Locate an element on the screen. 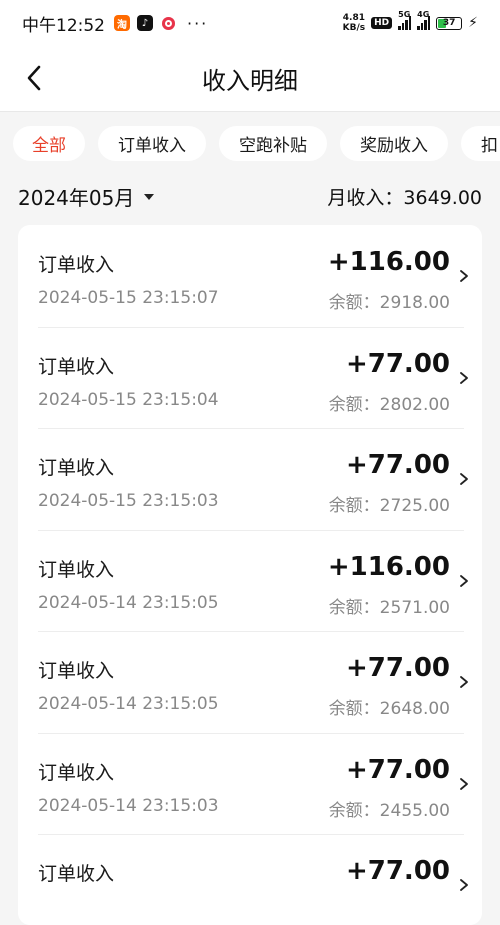 This screenshot has width=500, height=925. status-time: 中午12:52 is located at coordinates (63, 25).